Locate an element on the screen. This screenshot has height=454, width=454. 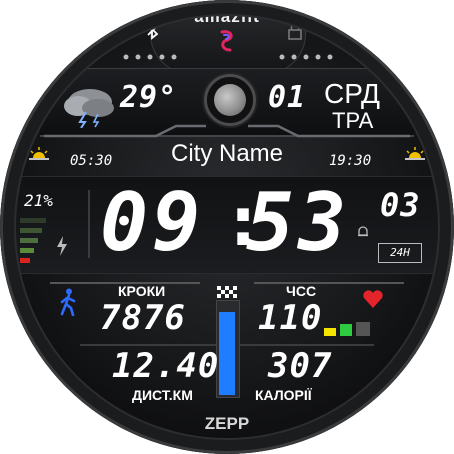
distance-value: 12.40 is located at coordinates (166, 366).